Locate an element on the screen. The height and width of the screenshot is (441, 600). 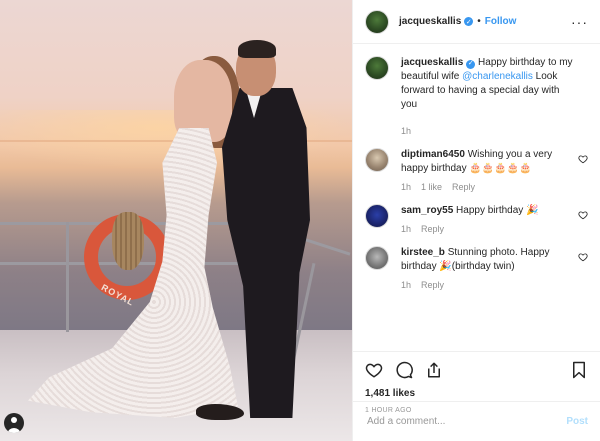
comment-username: kirstee_b is located at coordinates (423, 252).